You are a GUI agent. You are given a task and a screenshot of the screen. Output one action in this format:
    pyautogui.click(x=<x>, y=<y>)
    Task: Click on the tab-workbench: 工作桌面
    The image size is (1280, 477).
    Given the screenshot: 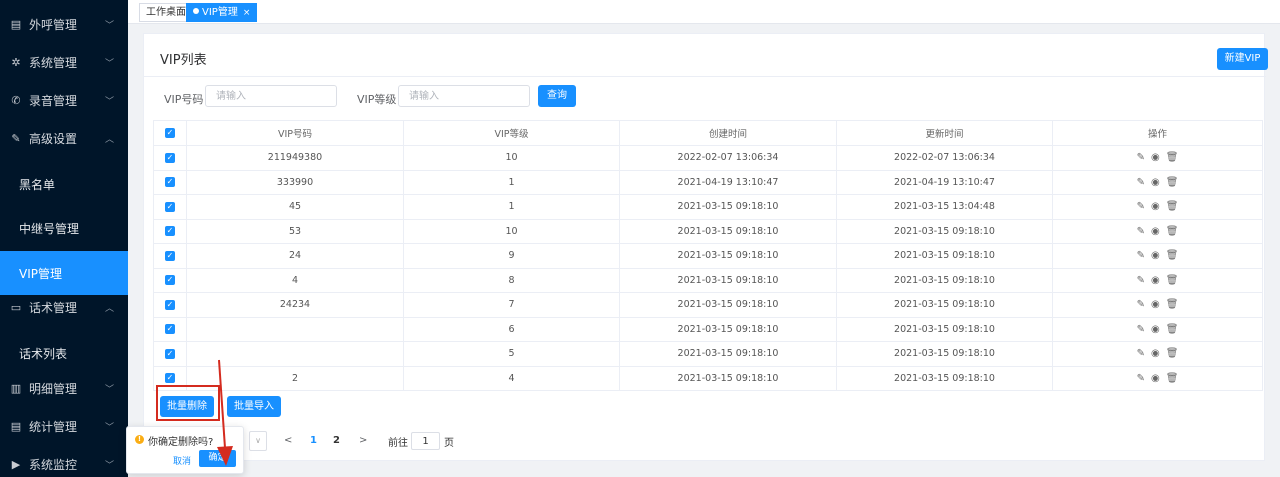 What is the action you would take?
    pyautogui.click(x=166, y=12)
    